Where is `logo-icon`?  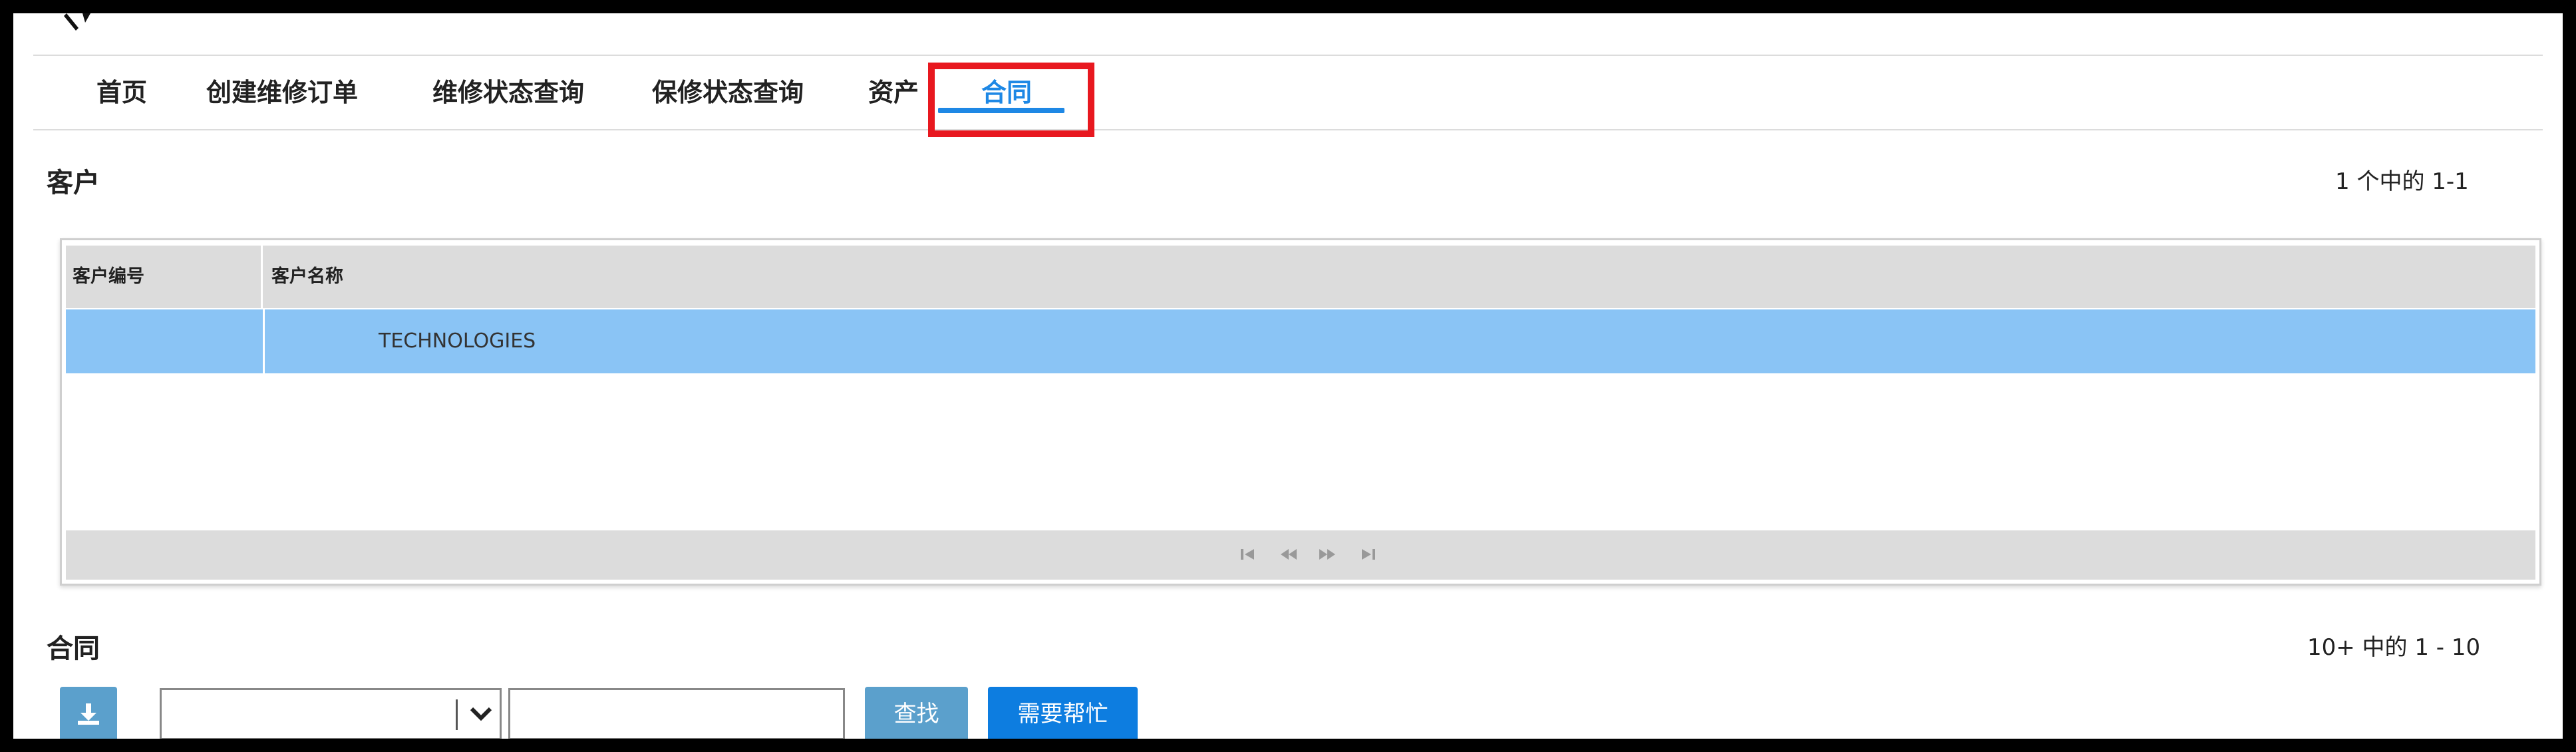 logo-icon is located at coordinates (77, 22).